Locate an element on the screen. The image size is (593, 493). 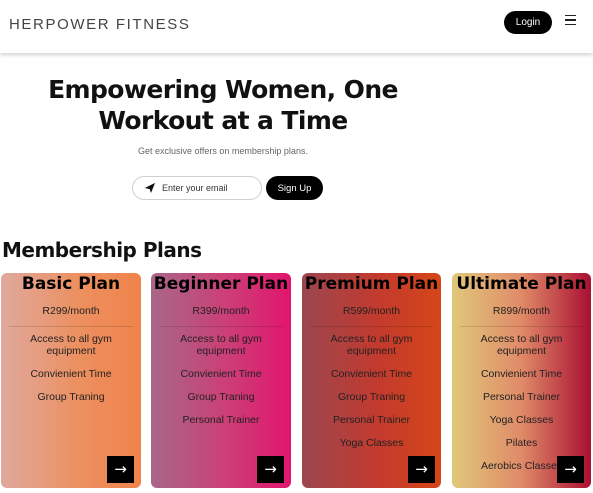
plan-price: R899/month is located at coordinates (521, 311).